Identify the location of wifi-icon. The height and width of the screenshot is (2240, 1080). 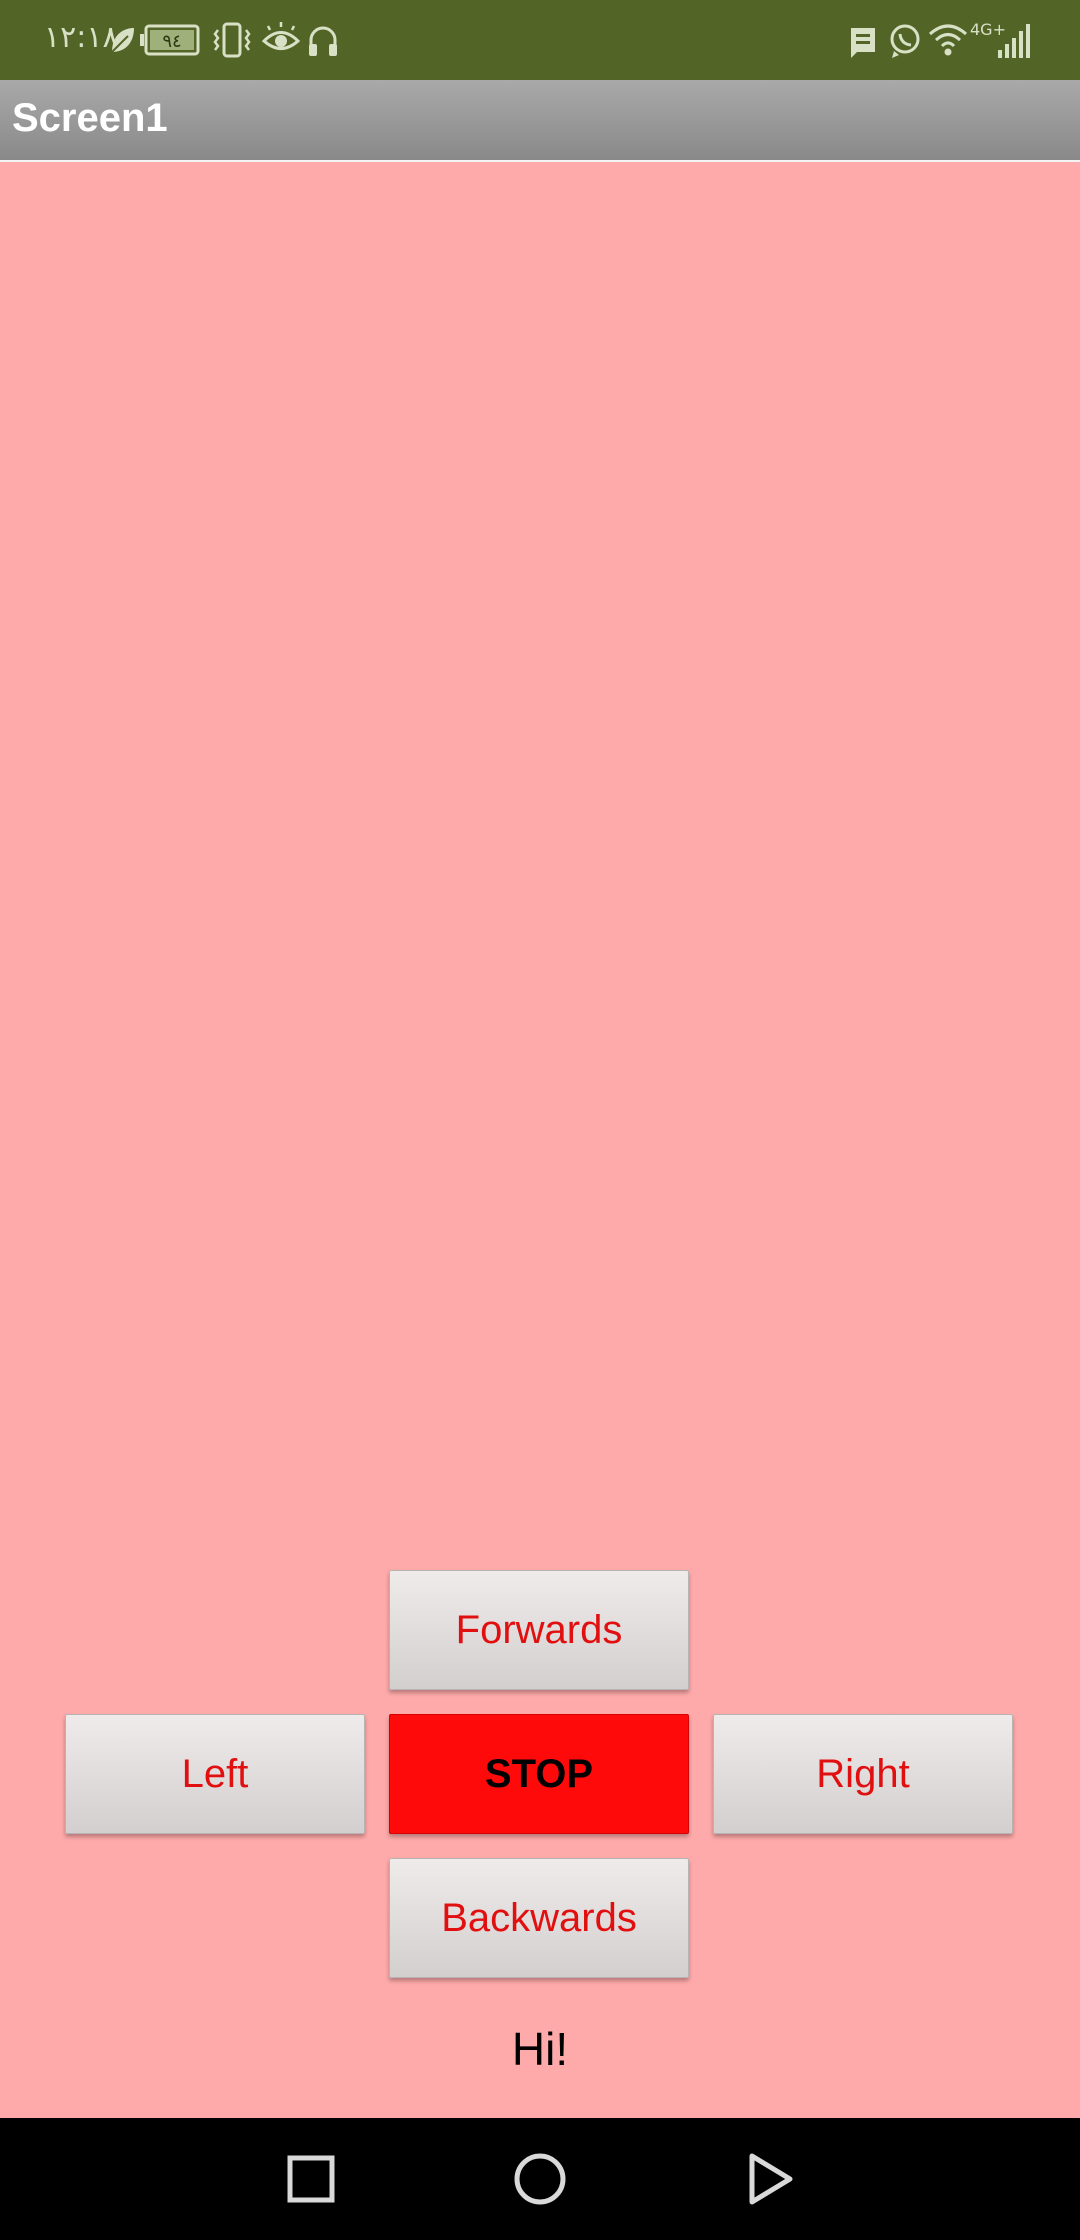
(948, 40).